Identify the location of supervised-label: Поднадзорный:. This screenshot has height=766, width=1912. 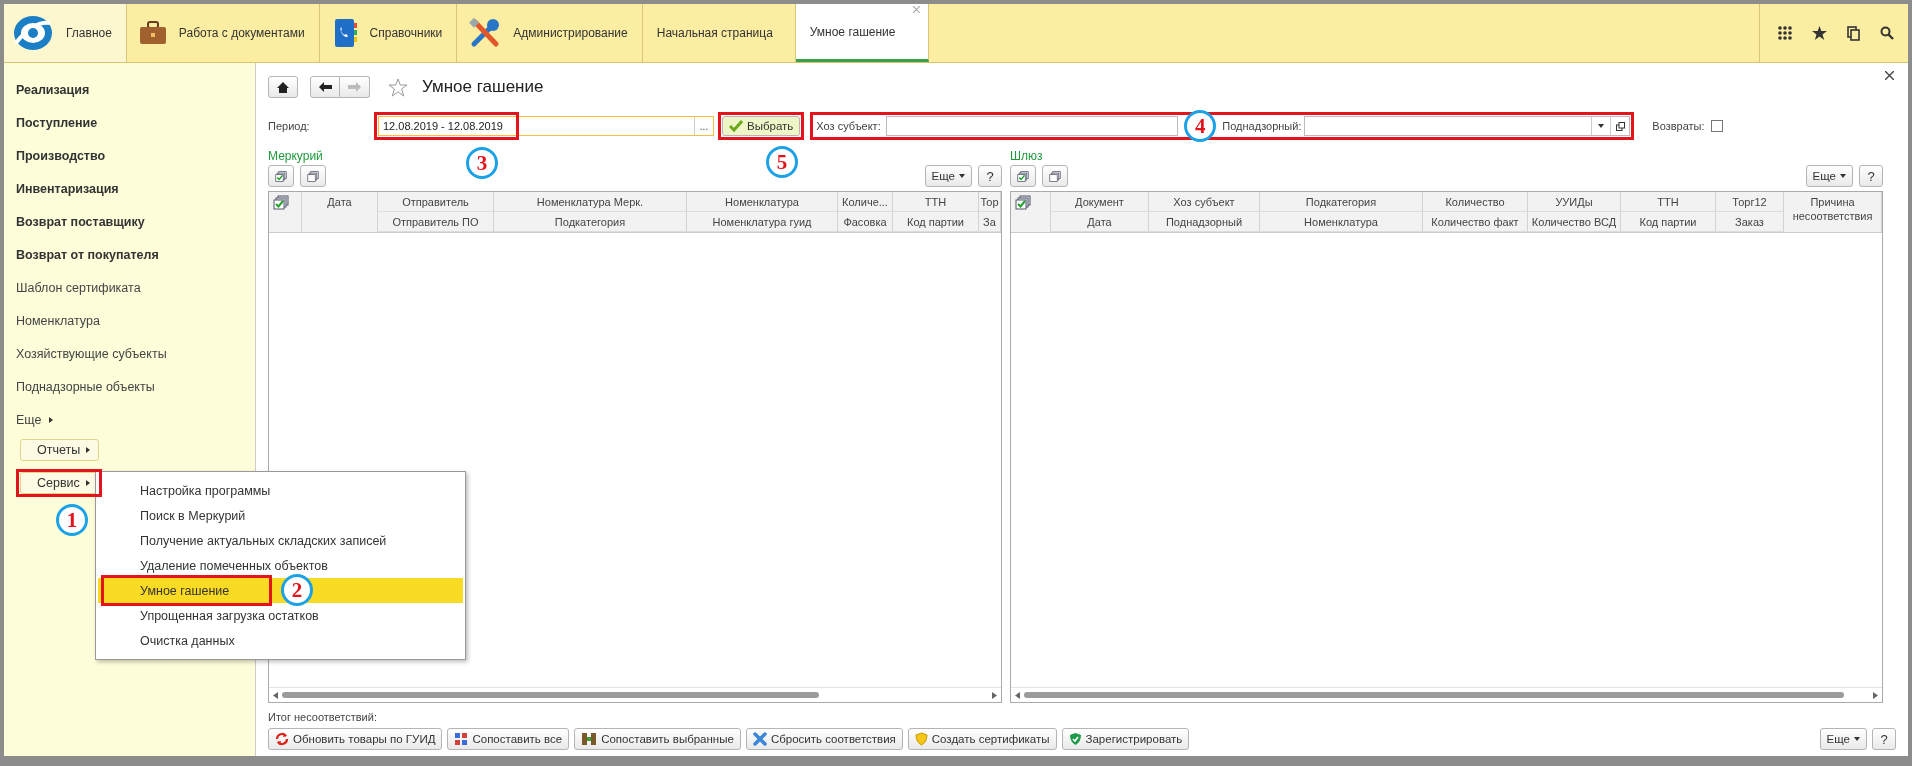
(1262, 126).